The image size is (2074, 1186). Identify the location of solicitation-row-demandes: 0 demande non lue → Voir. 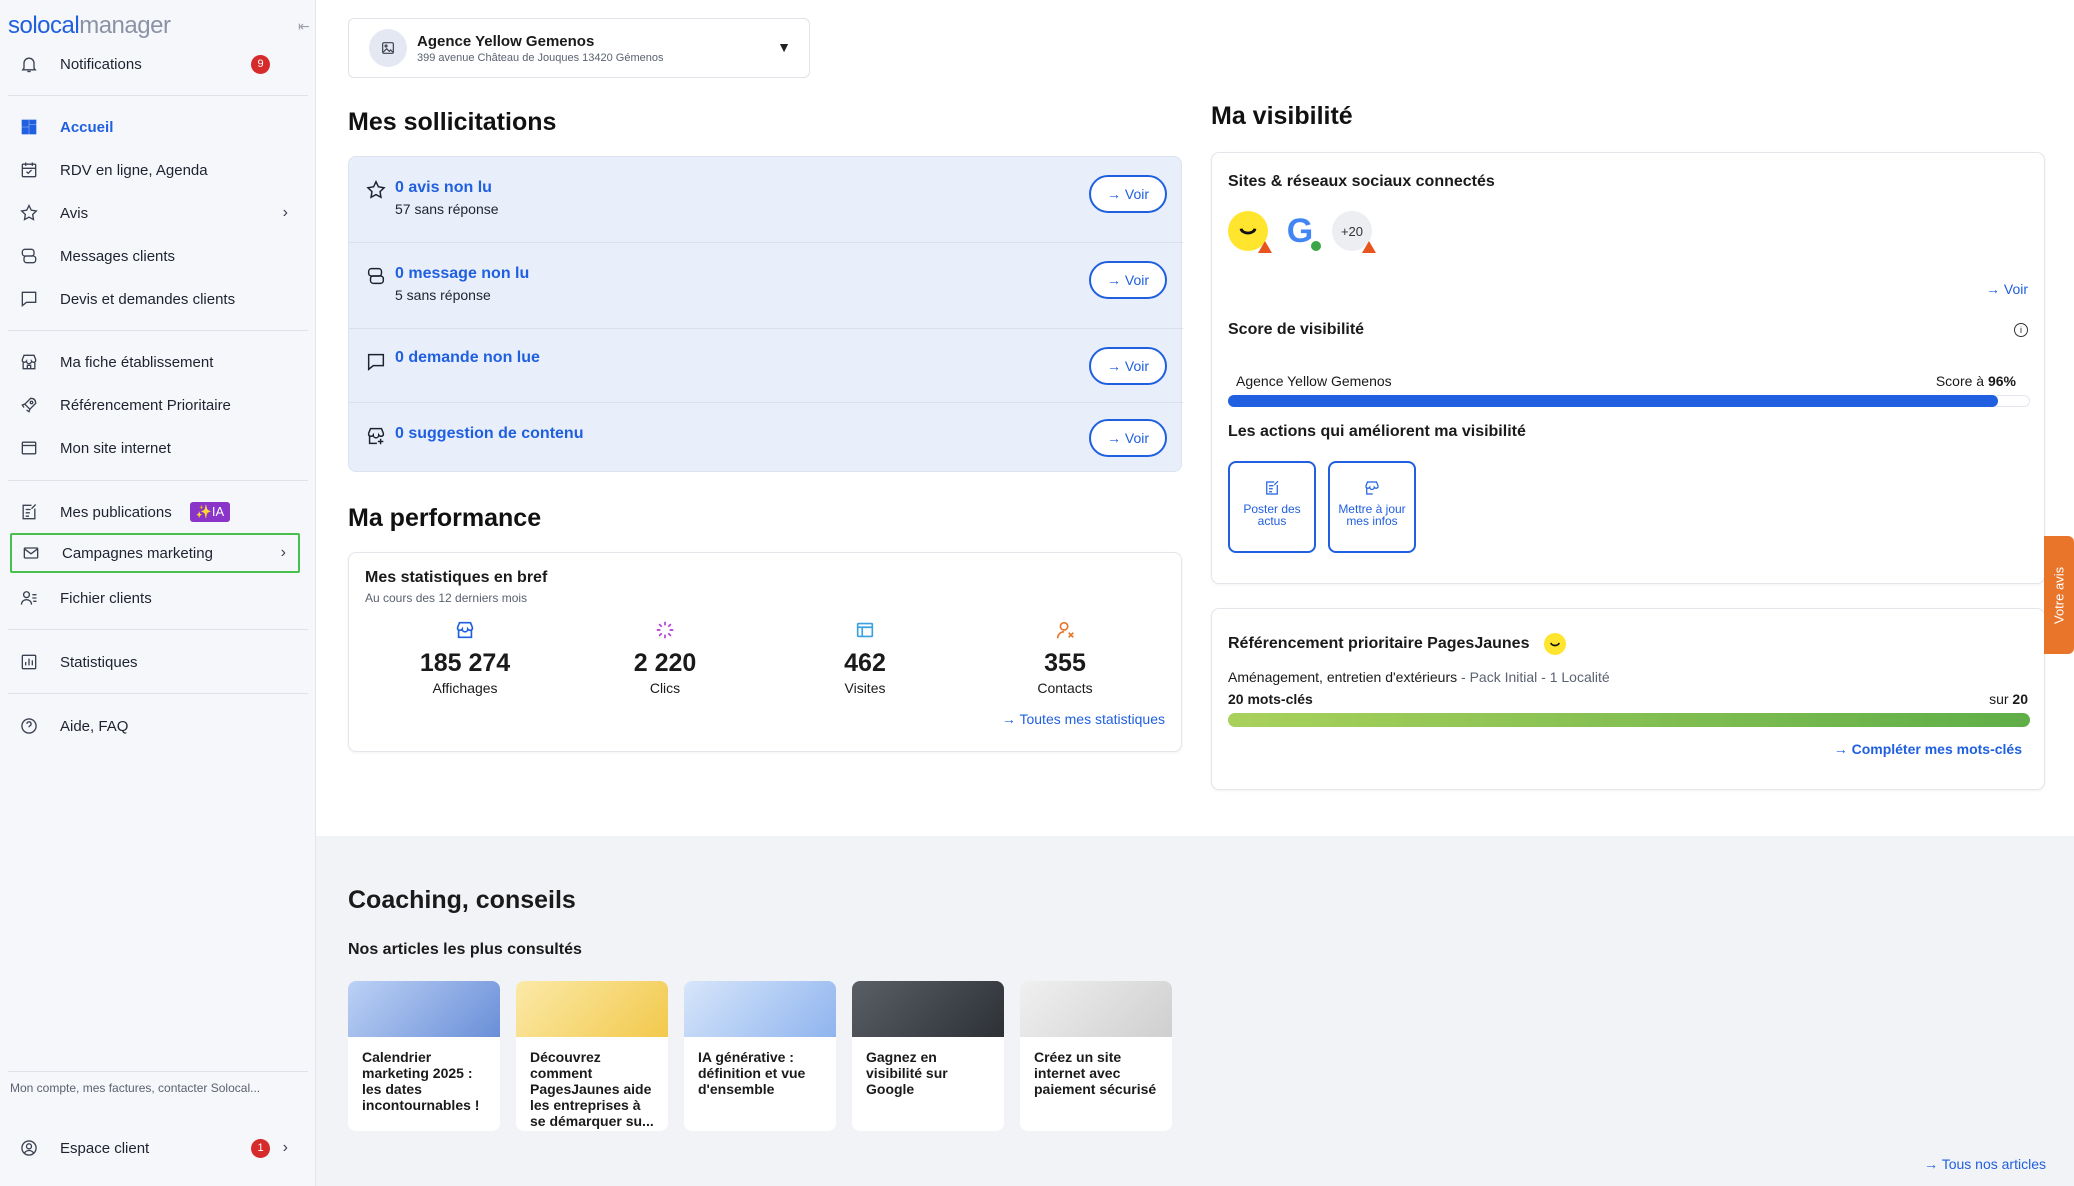
(766, 366).